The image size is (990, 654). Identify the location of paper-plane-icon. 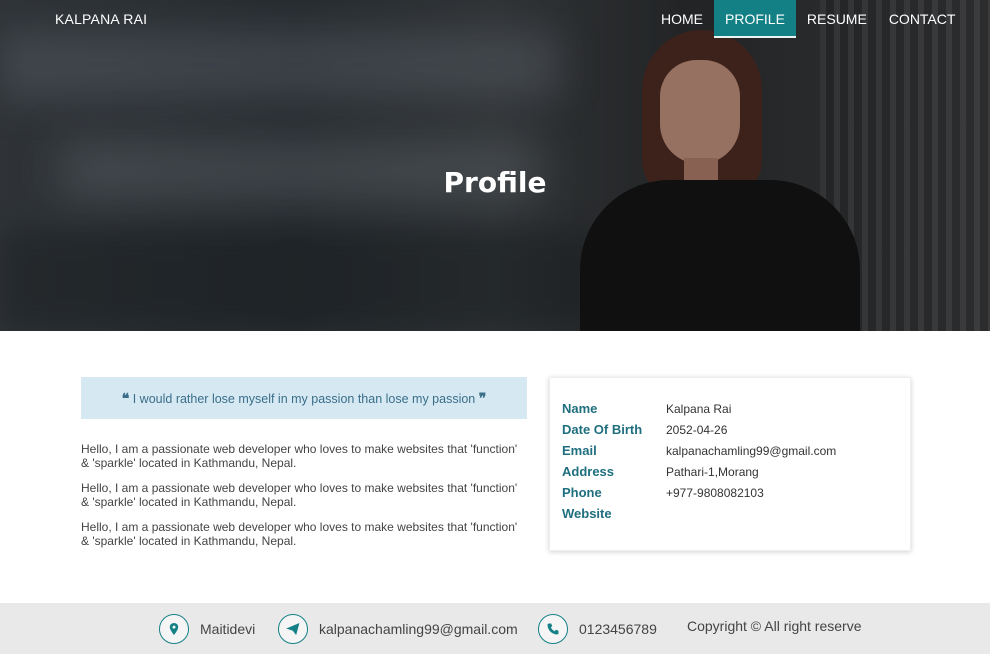
(293, 629).